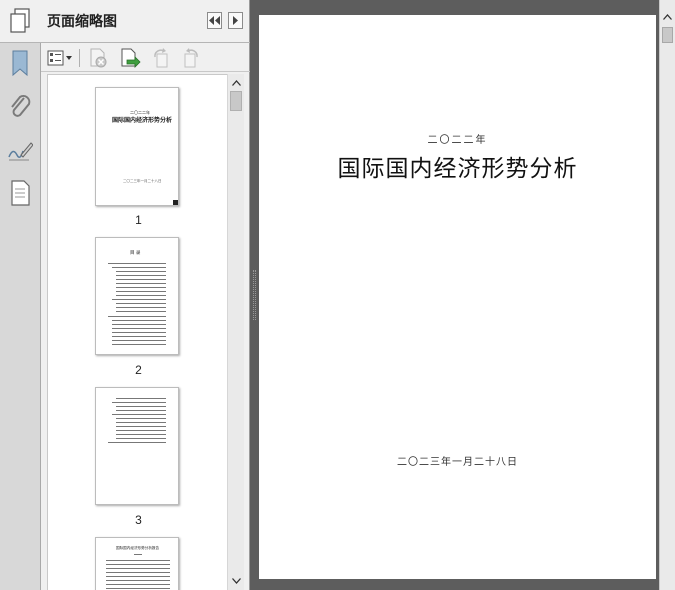 This screenshot has width=675, height=590. I want to click on panel-header: 页面缩略图, so click(145, 21).